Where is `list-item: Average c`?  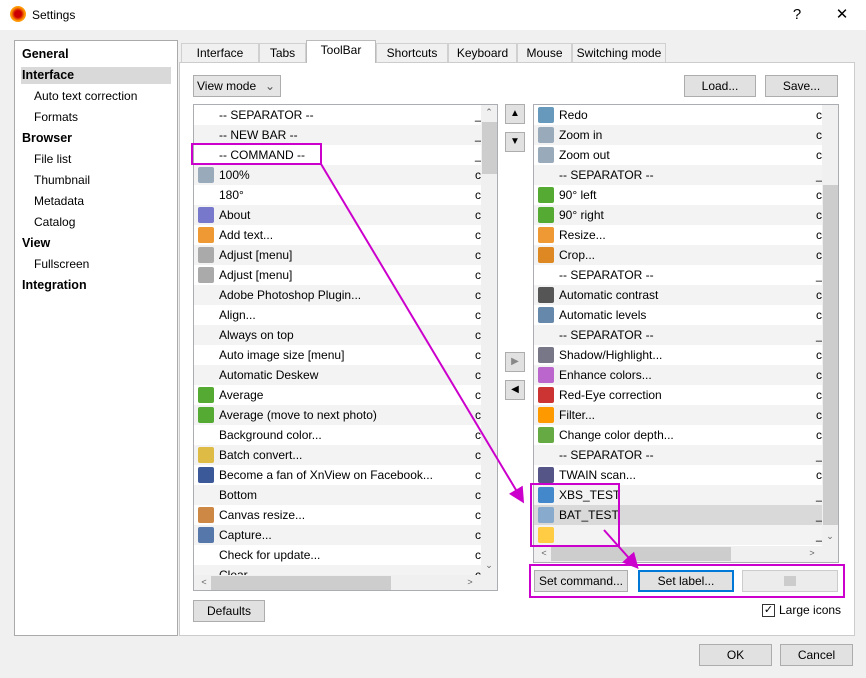 list-item: Average c is located at coordinates (337, 395).